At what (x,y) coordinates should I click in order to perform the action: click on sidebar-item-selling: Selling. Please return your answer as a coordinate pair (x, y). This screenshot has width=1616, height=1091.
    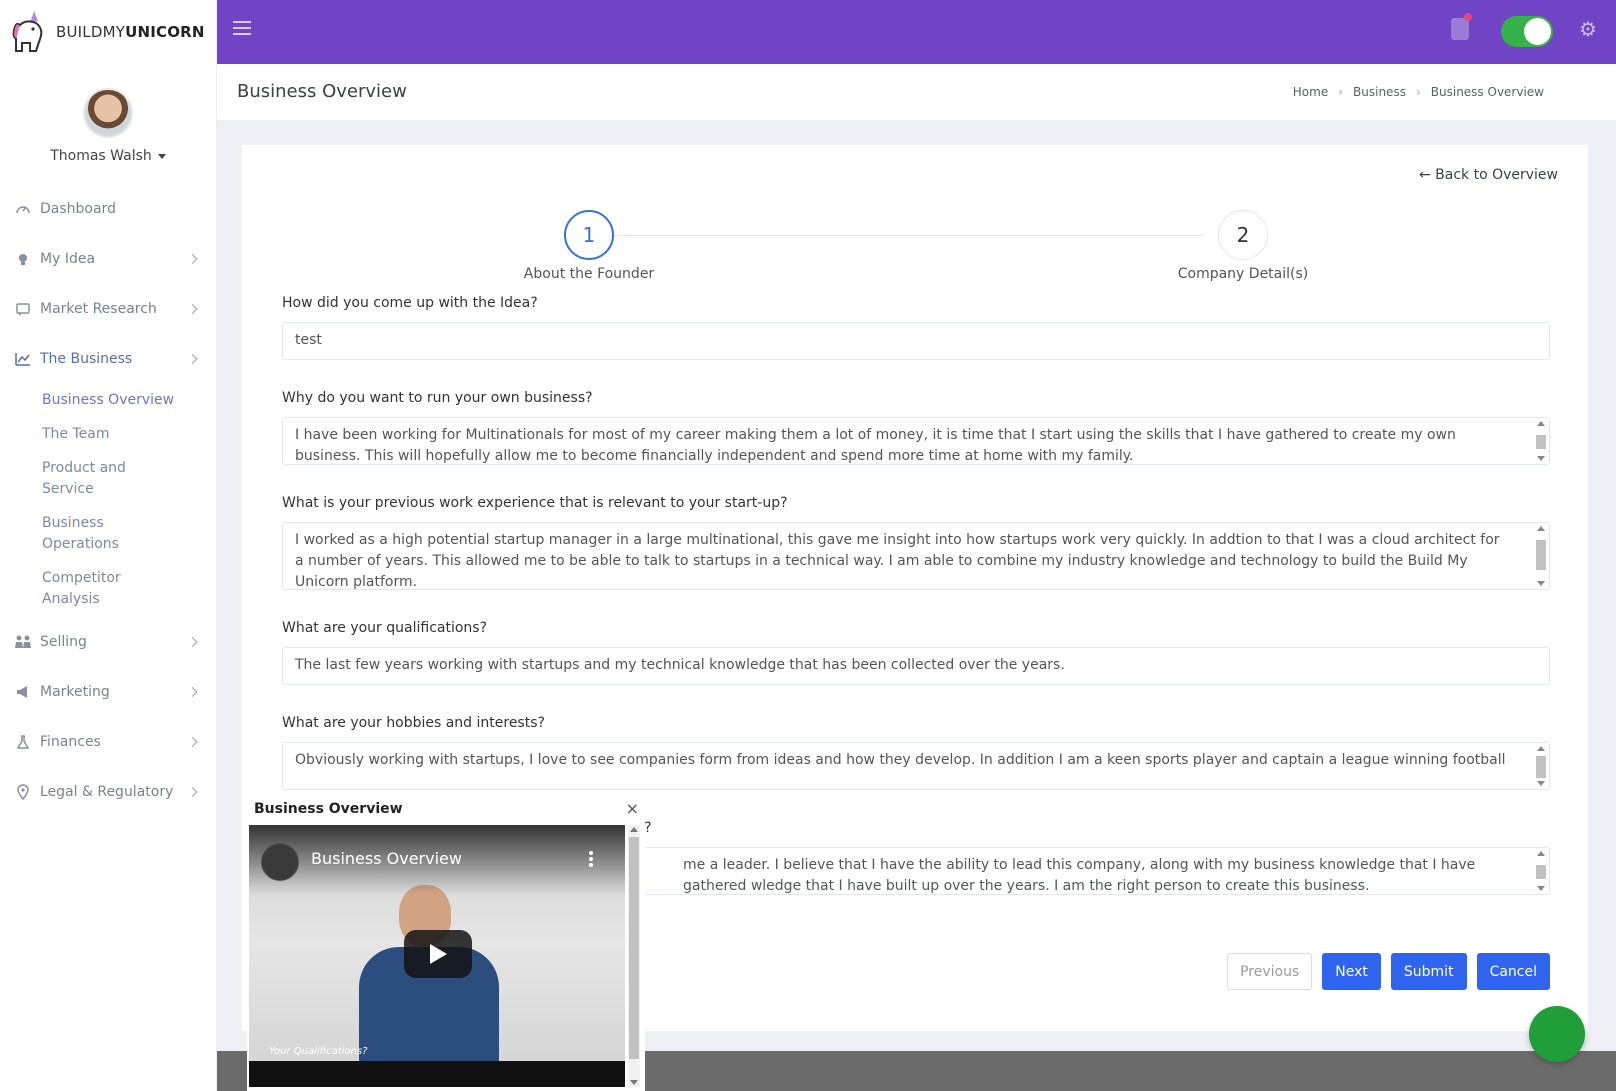
    Looking at the image, I should click on (108, 642).